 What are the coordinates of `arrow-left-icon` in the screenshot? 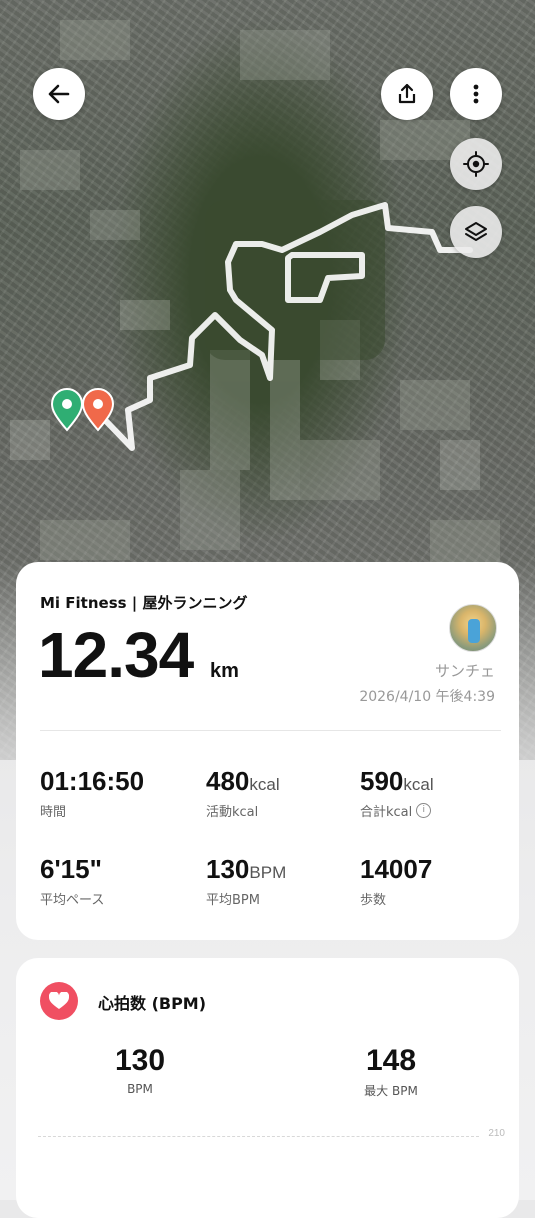 It's located at (59, 94).